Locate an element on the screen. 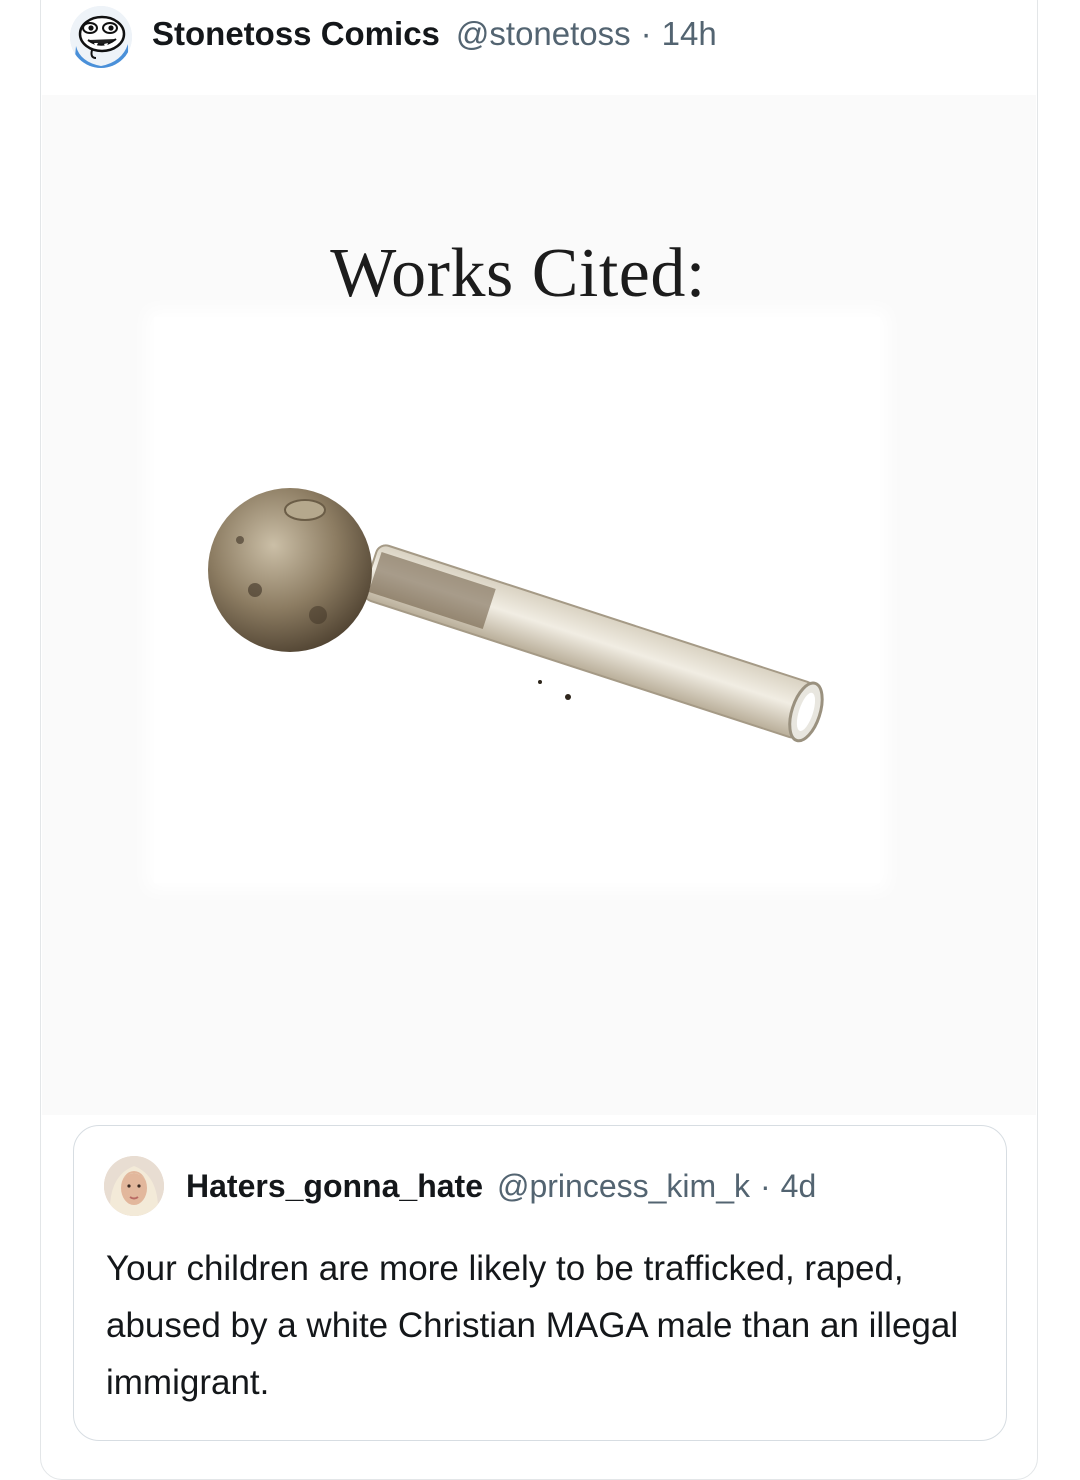 Image resolution: width=1080 pixels, height=1480 pixels. quoted-post-header: Haters_gonna_hate @princess_kim_k · 4d is located at coordinates (501, 1186).